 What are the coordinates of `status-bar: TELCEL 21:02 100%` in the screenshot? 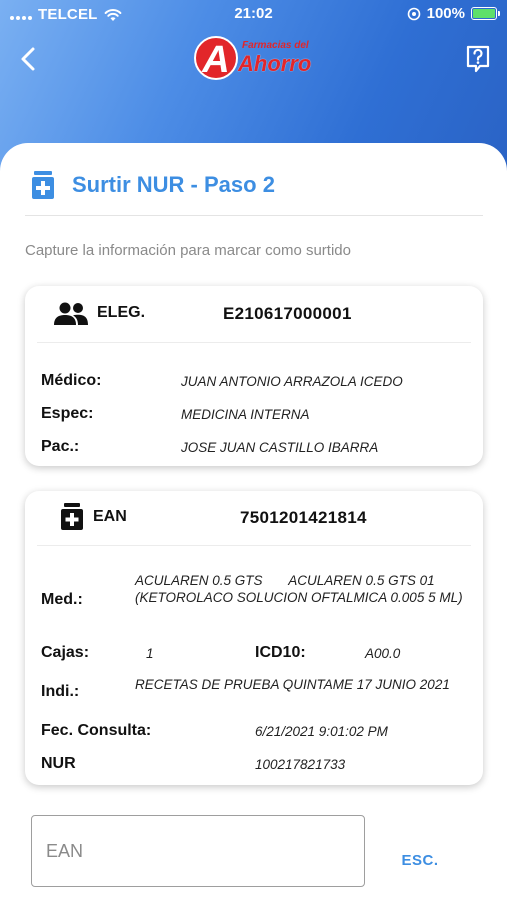 It's located at (253, 15).